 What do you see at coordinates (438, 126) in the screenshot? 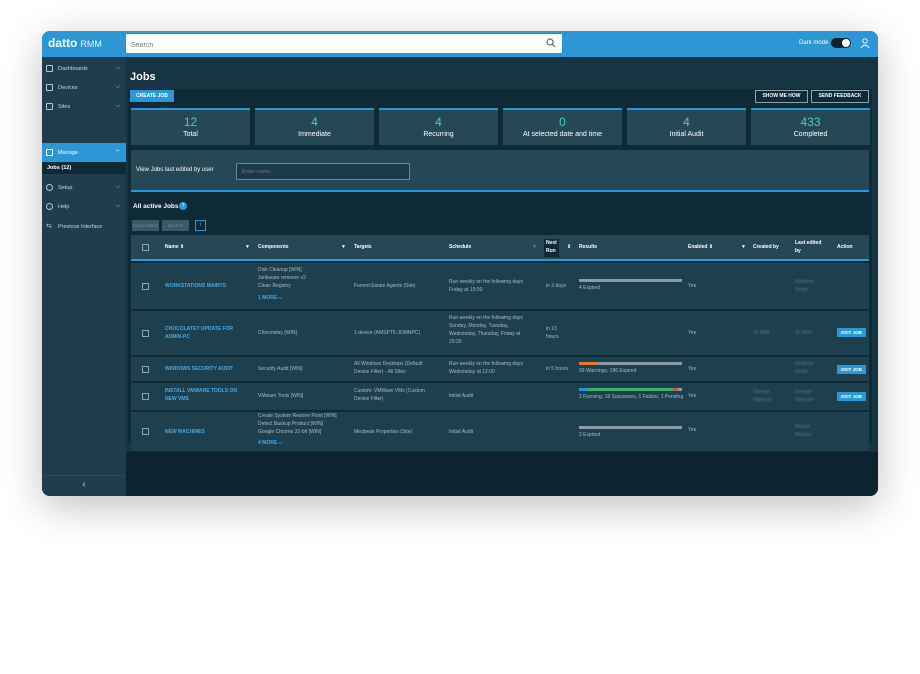
I see `stat-recurring: 4 Recurring` at bounding box center [438, 126].